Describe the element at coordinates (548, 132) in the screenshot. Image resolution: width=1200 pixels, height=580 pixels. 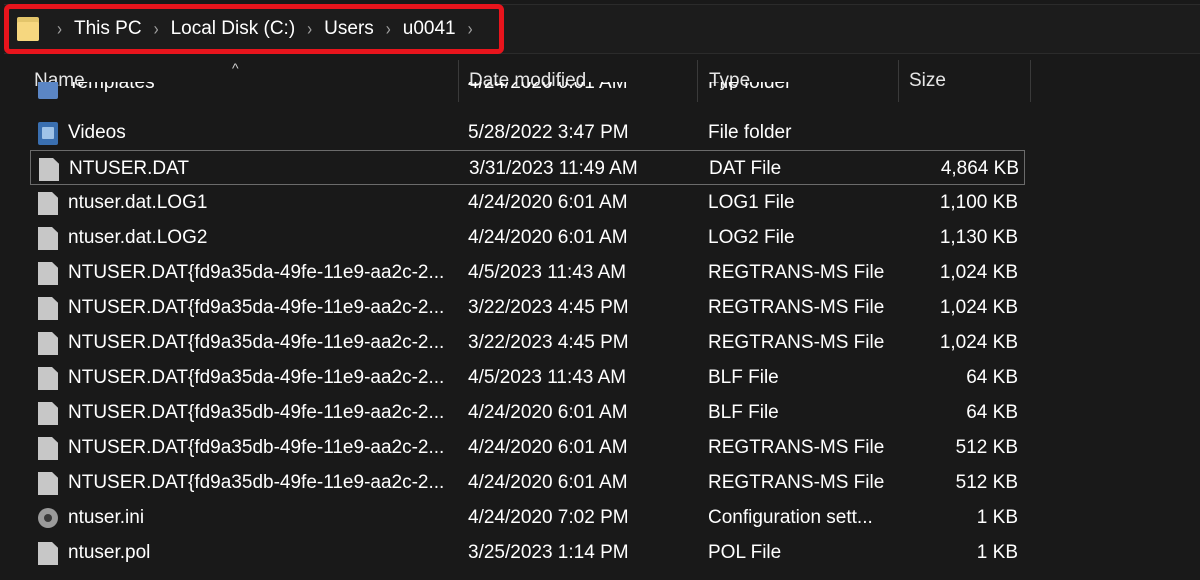
I see `file-date-modified: 5/28/2022 3:47 PM` at that location.